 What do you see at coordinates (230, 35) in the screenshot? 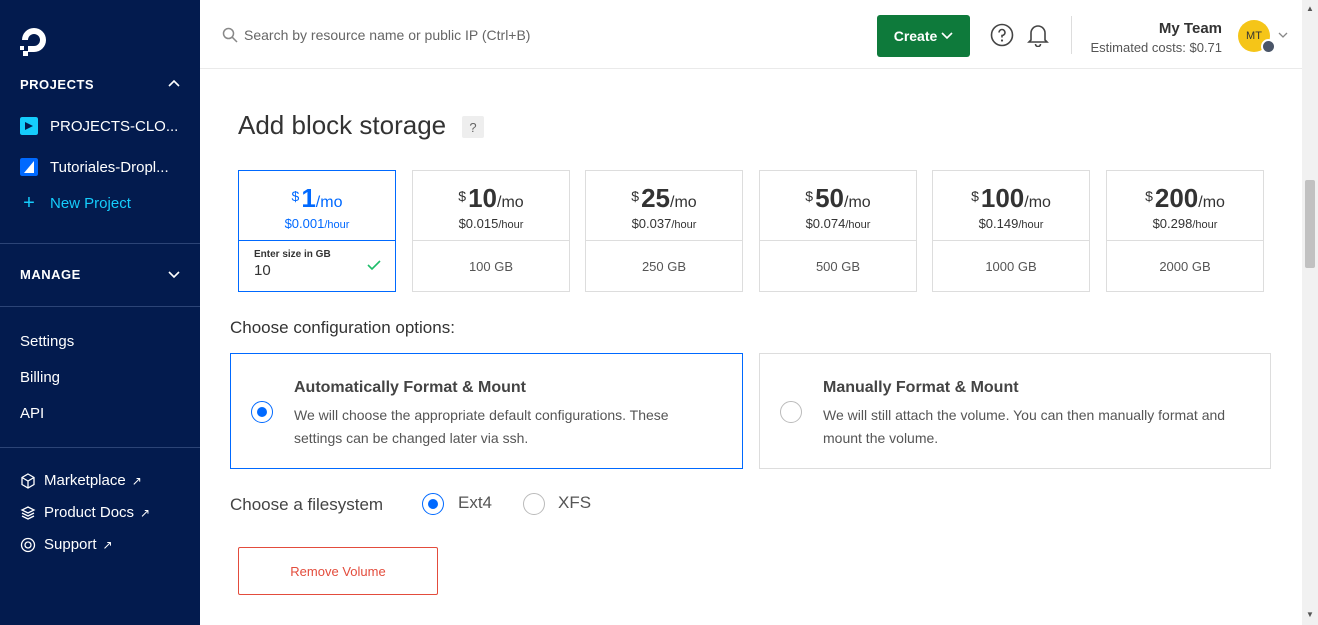
I see `search-icon` at bounding box center [230, 35].